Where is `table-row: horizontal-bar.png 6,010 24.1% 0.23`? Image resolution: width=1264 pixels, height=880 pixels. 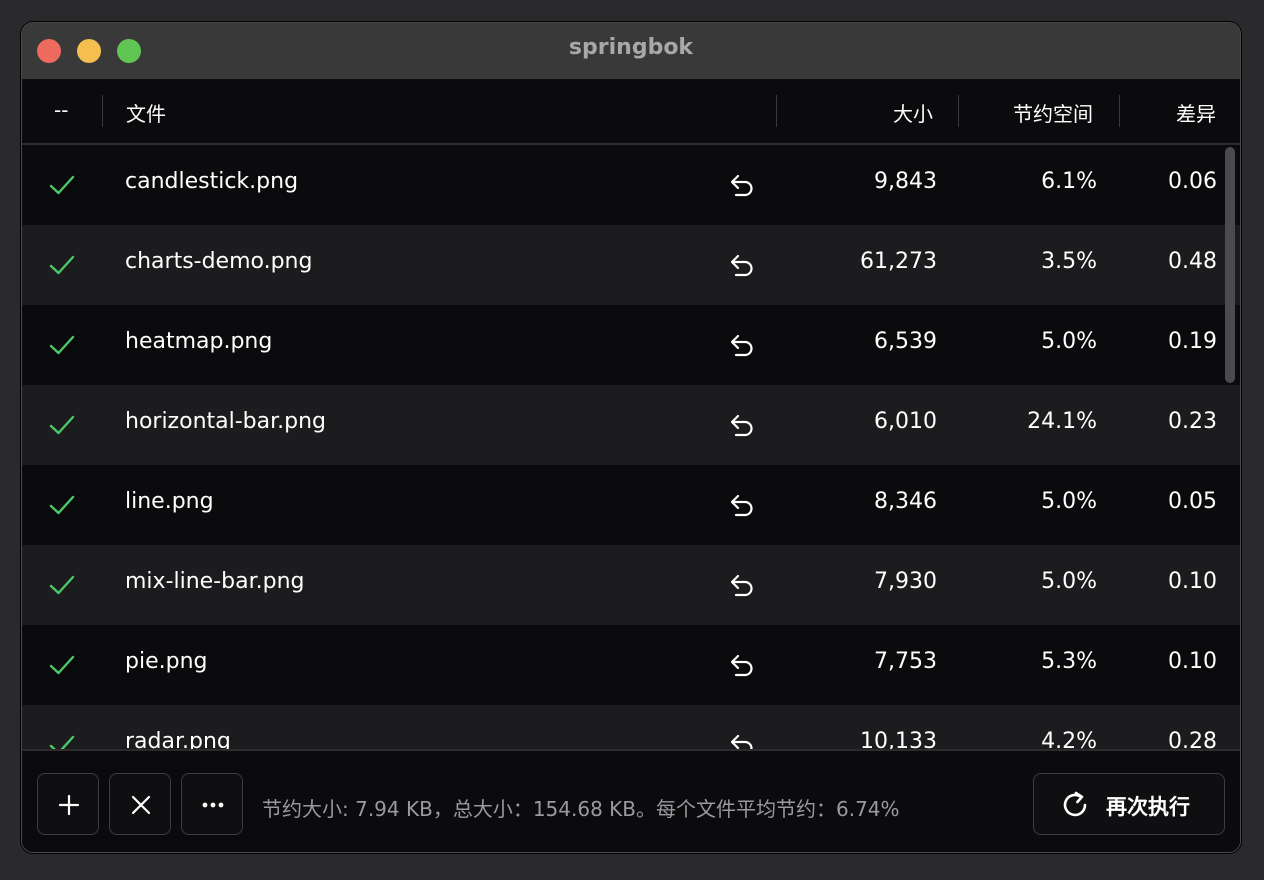
table-row: horizontal-bar.png 6,010 24.1% 0.23 is located at coordinates (631, 425).